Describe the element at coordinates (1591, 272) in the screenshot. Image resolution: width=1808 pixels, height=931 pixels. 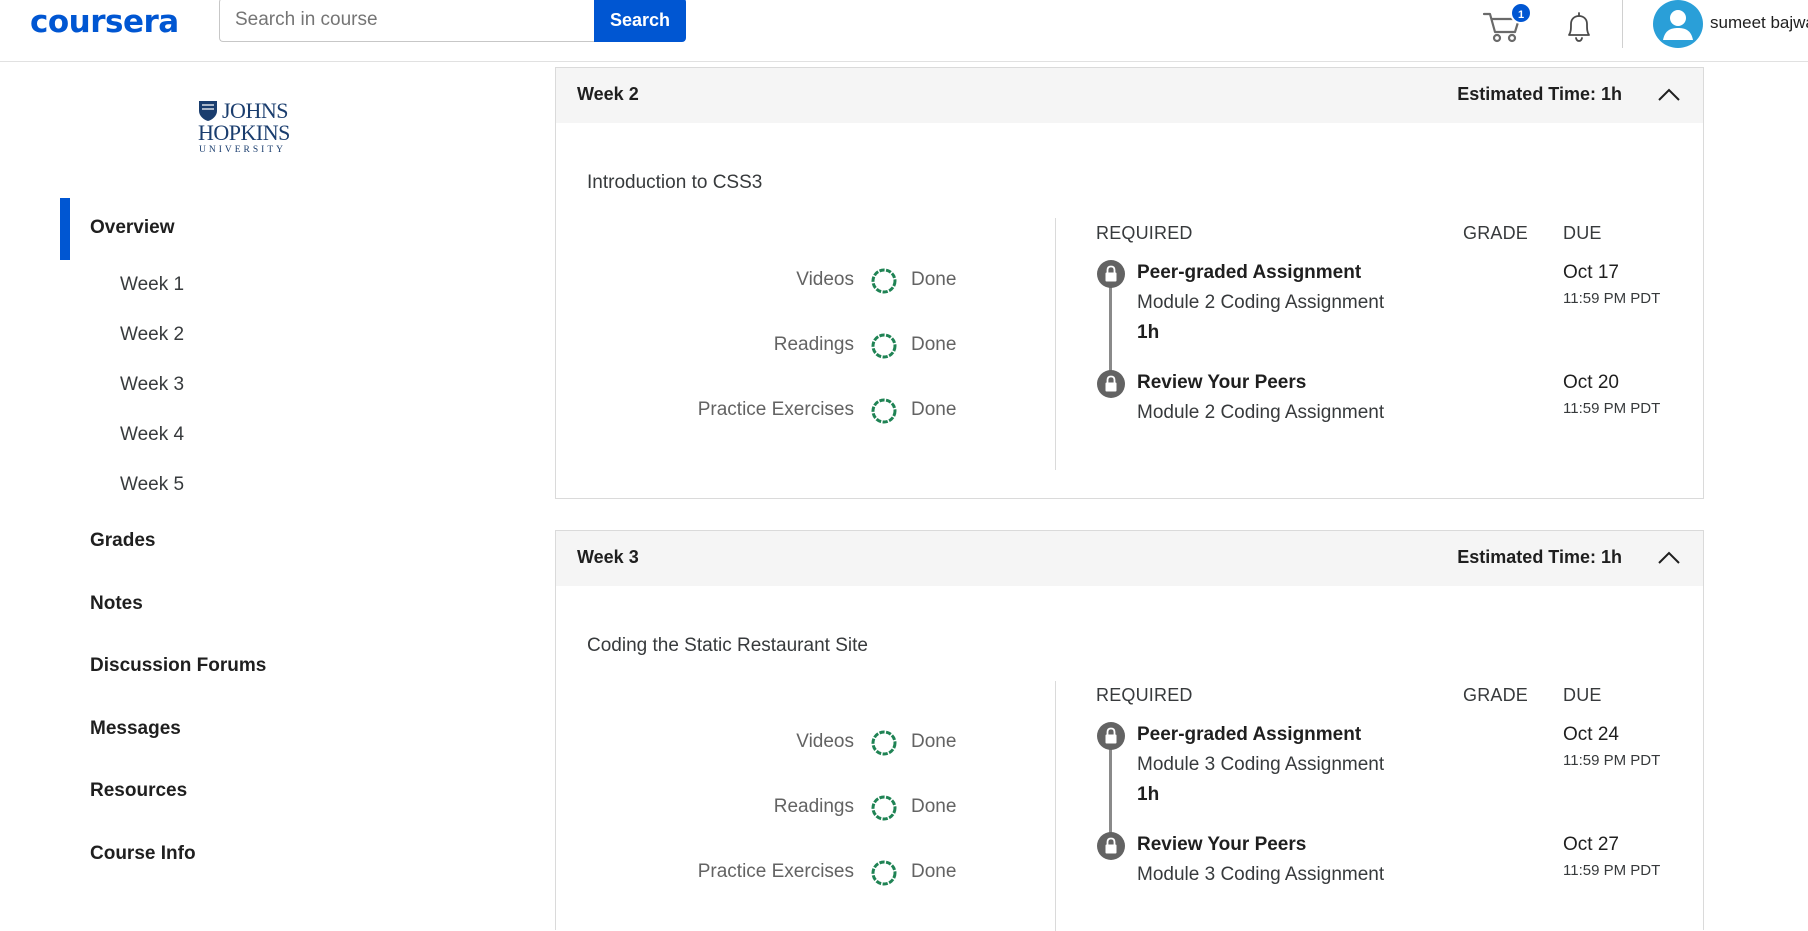
I see `due-date: Oct 17` at that location.